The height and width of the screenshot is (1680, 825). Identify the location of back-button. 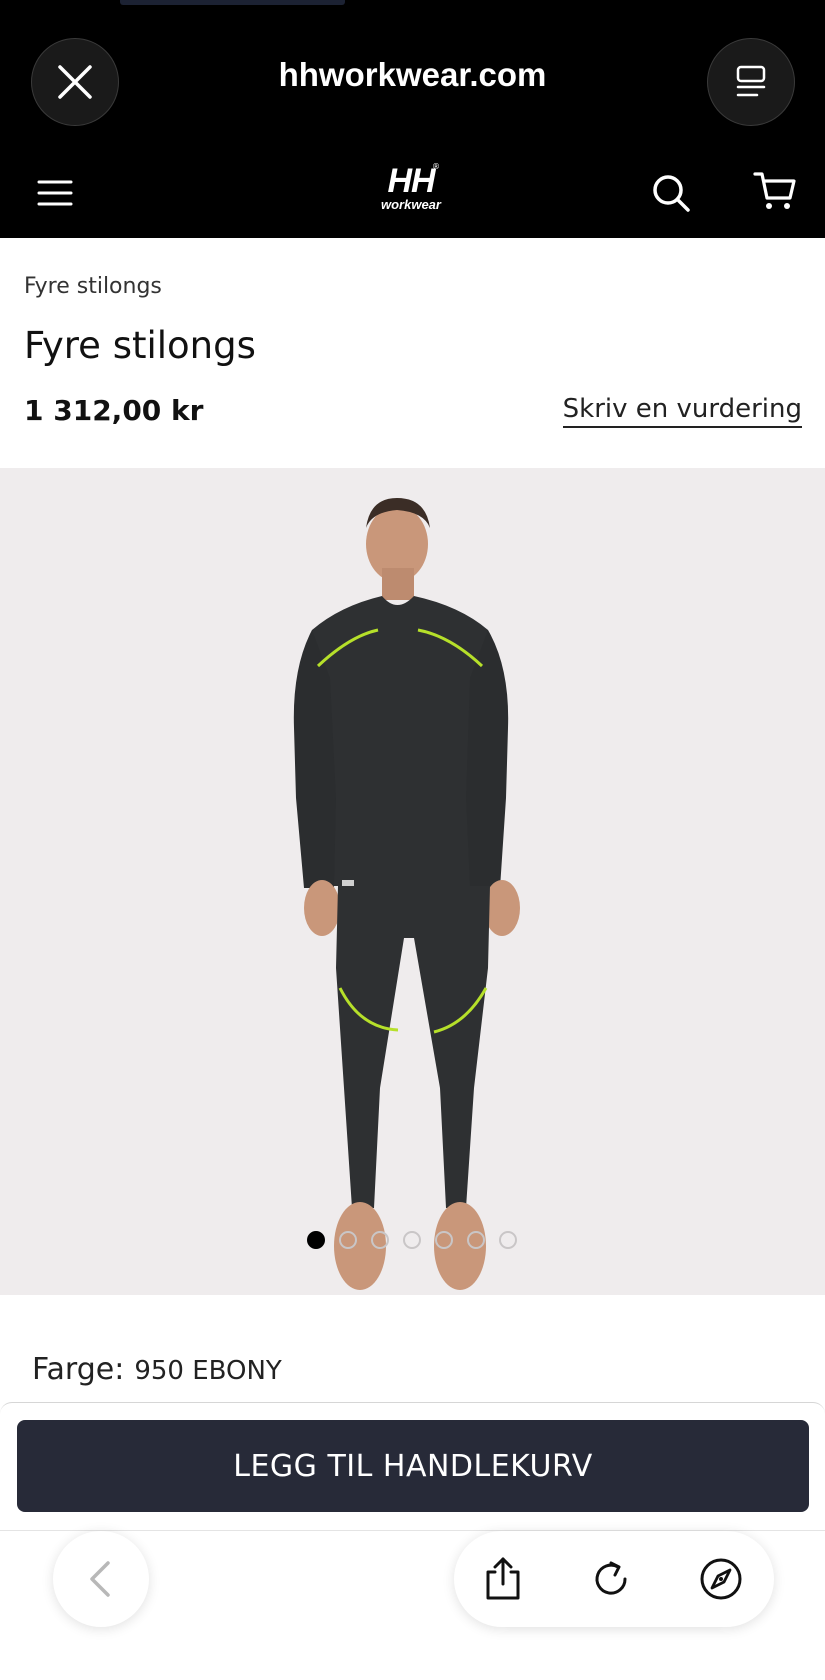
(101, 1579).